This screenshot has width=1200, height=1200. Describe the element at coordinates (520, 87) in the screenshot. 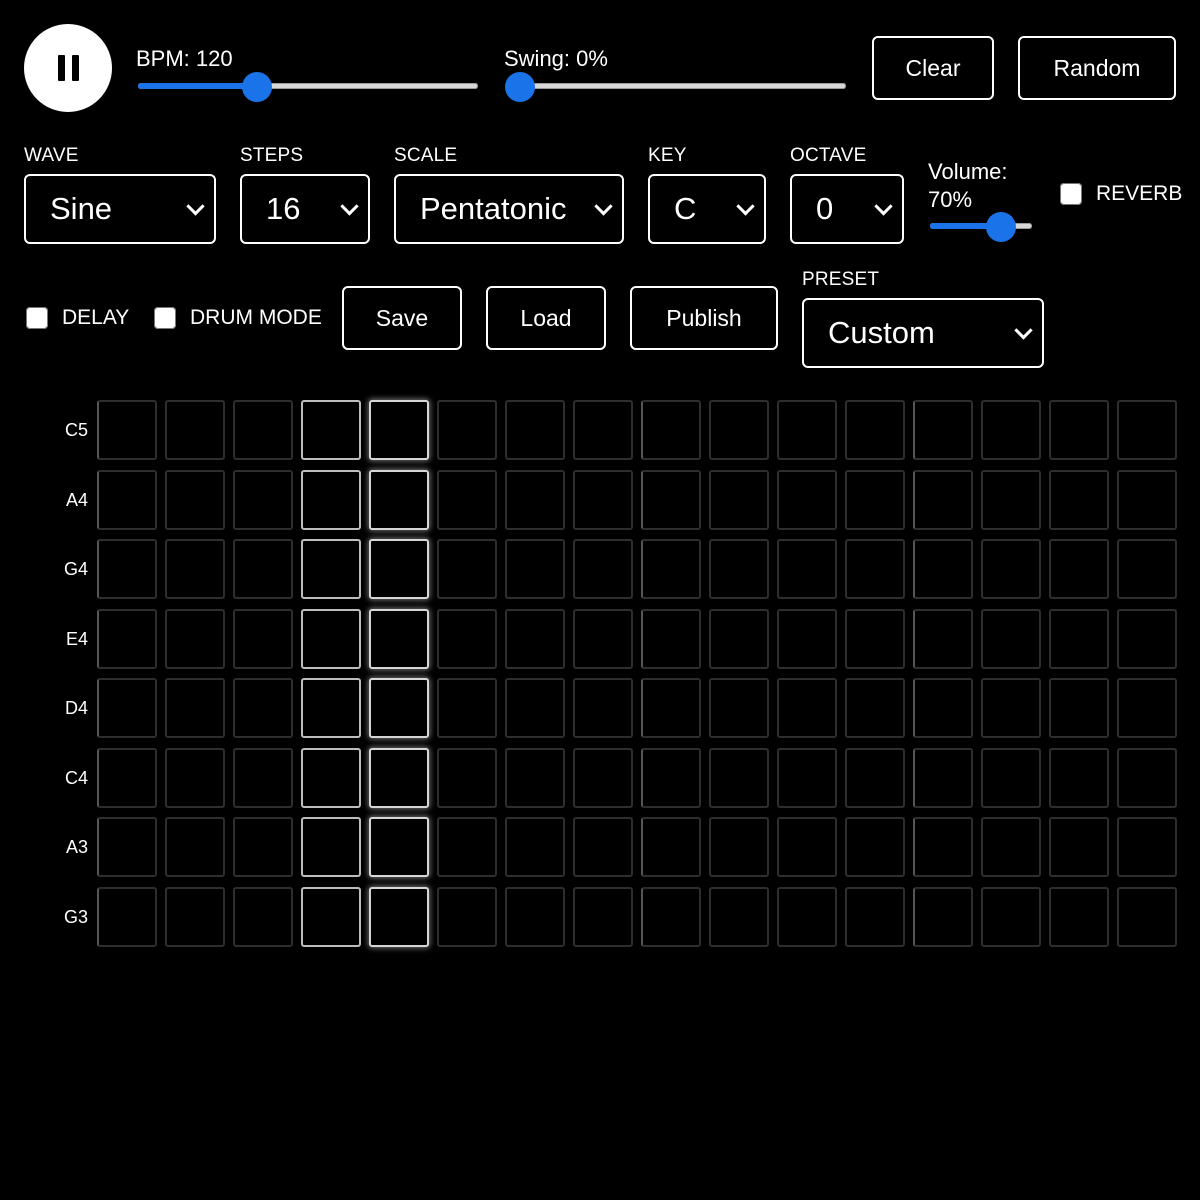

I see `swing-slider-thumb` at that location.